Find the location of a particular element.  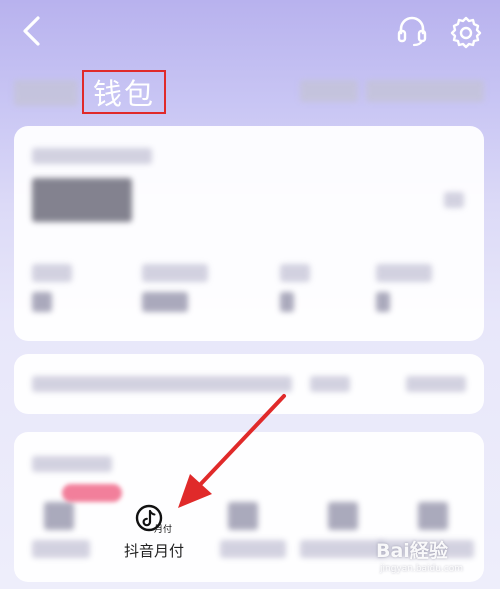

watermark: Bai経验 jingyan.baidu.com is located at coordinates (435, 557).